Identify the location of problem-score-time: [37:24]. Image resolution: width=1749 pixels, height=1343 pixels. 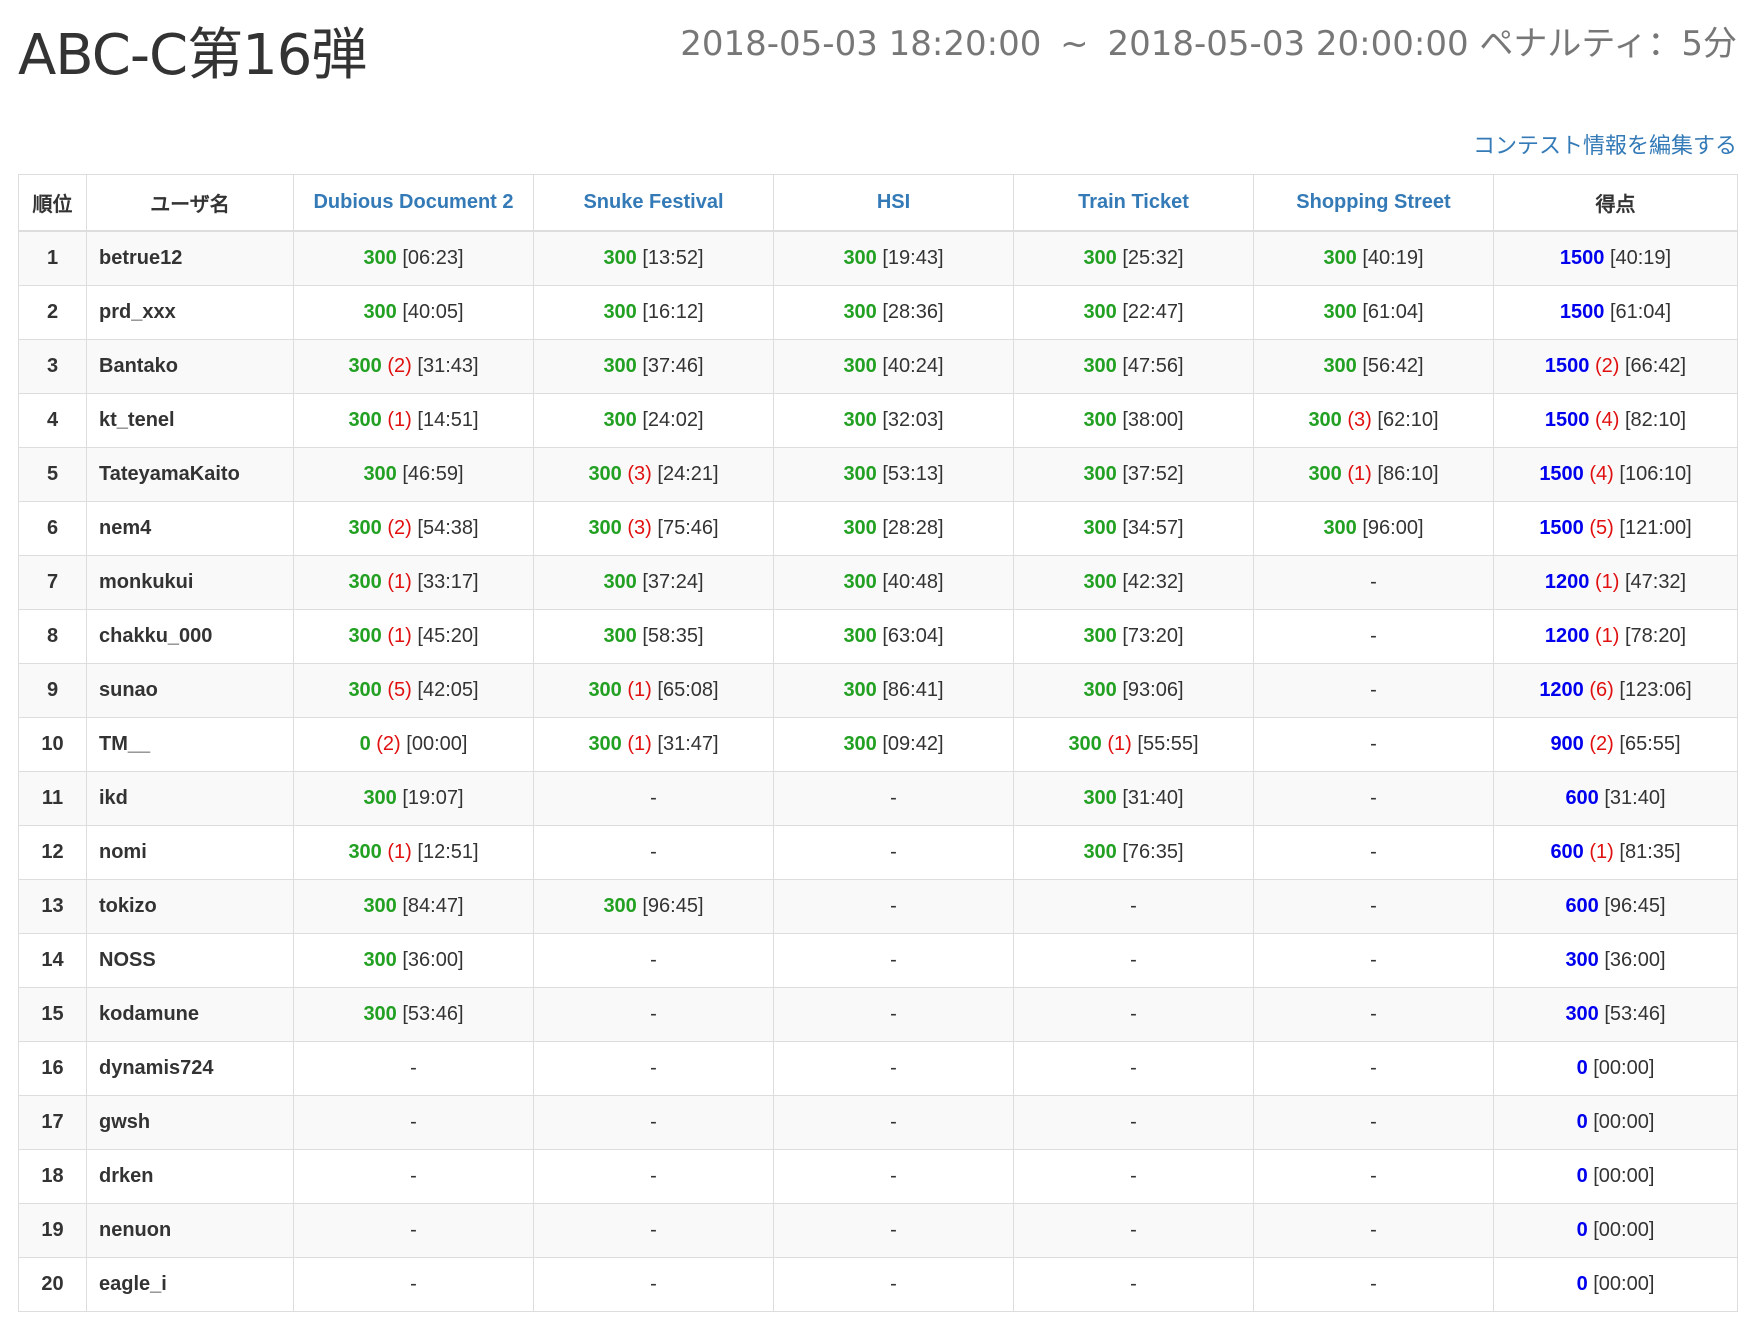
(673, 582).